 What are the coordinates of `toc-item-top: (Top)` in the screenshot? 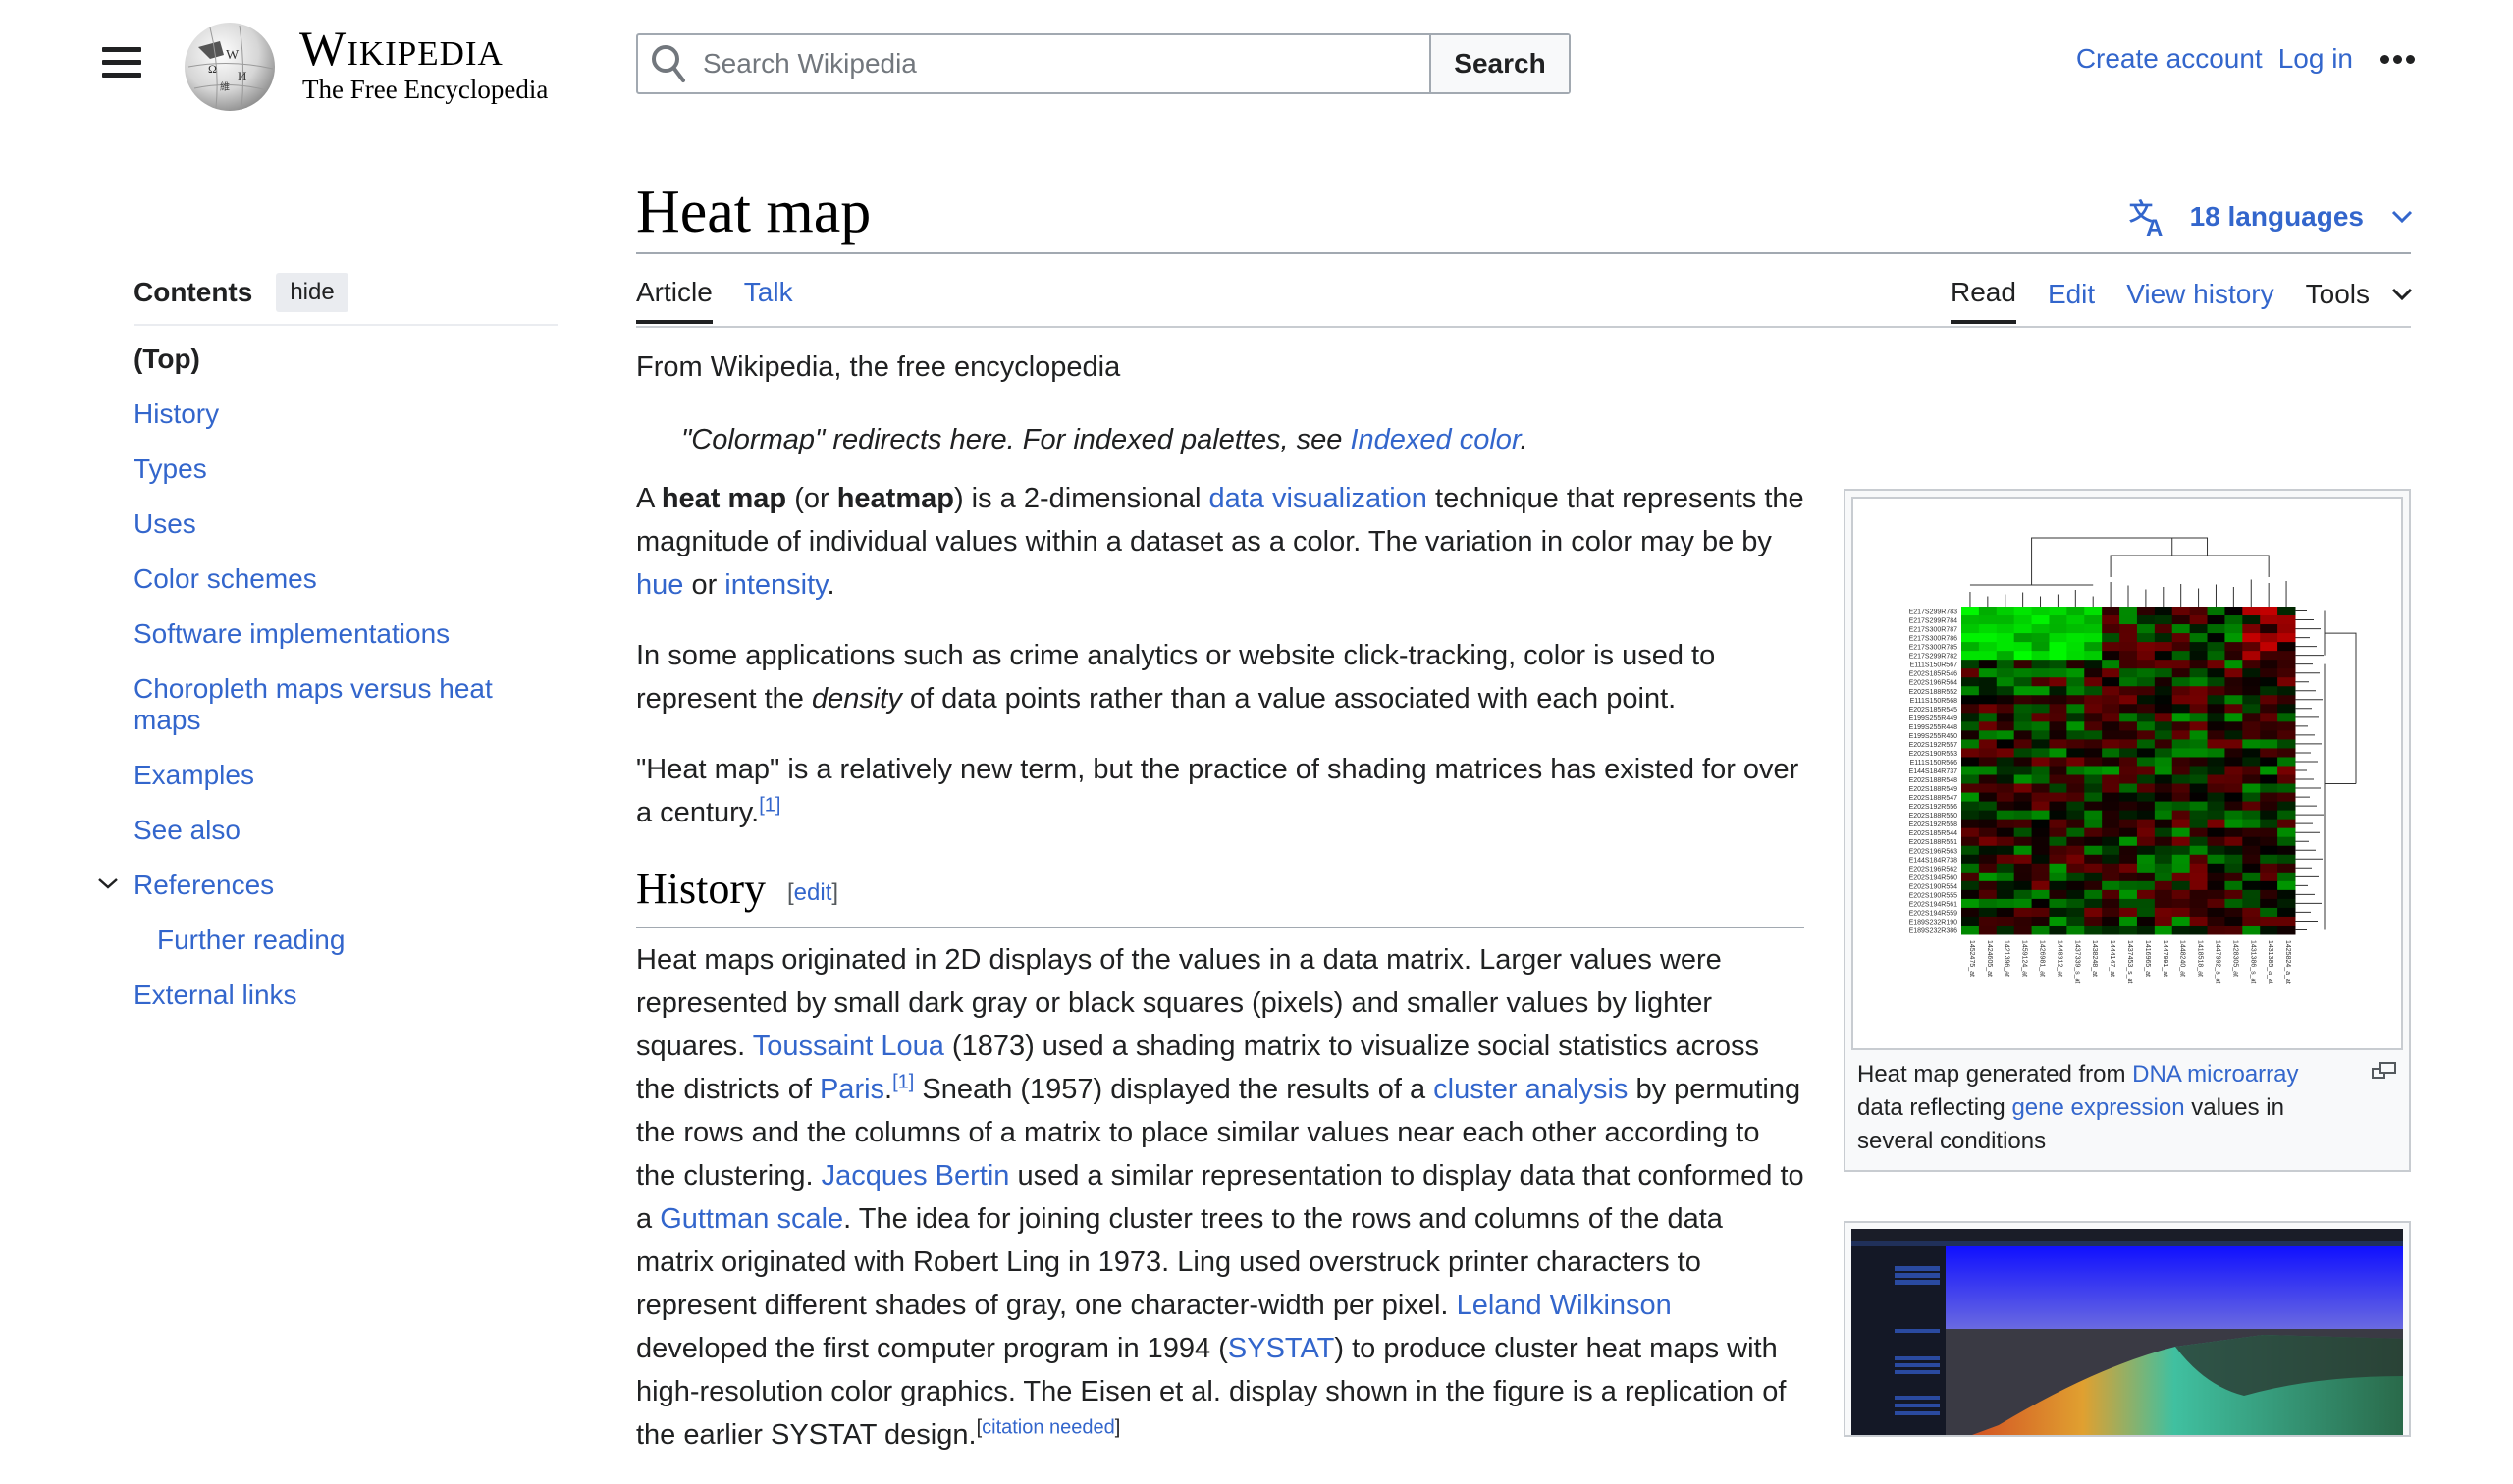 It's located at (346, 359).